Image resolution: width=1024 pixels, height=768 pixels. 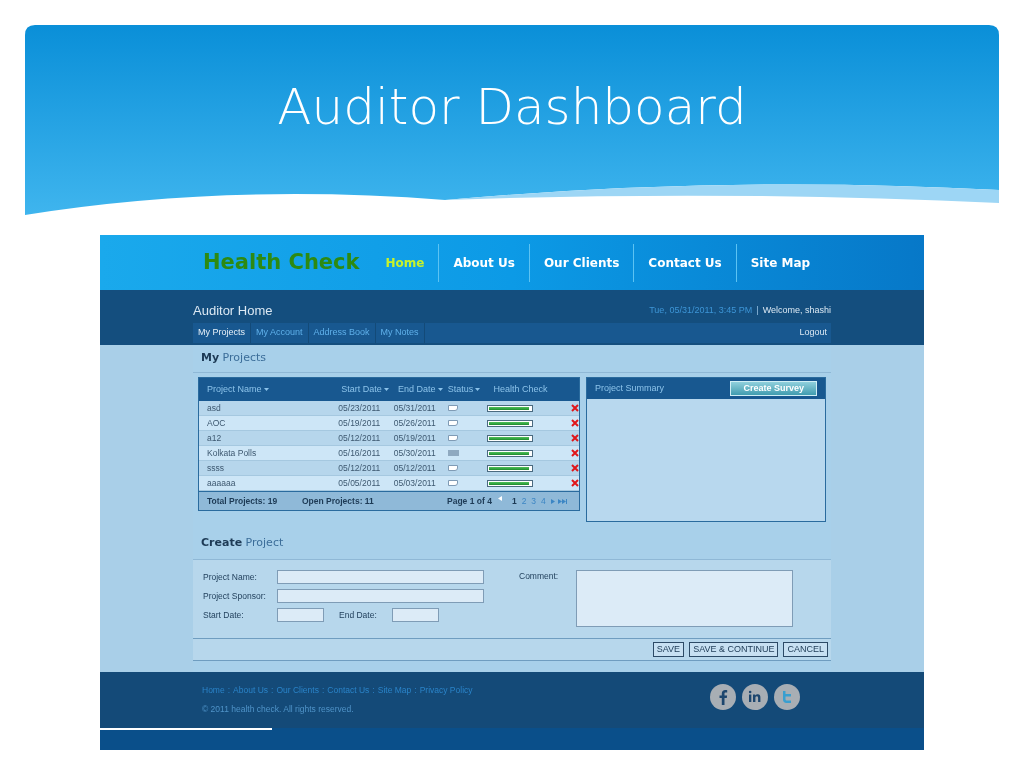 I want to click on footer-link: Home, so click(x=213, y=690).